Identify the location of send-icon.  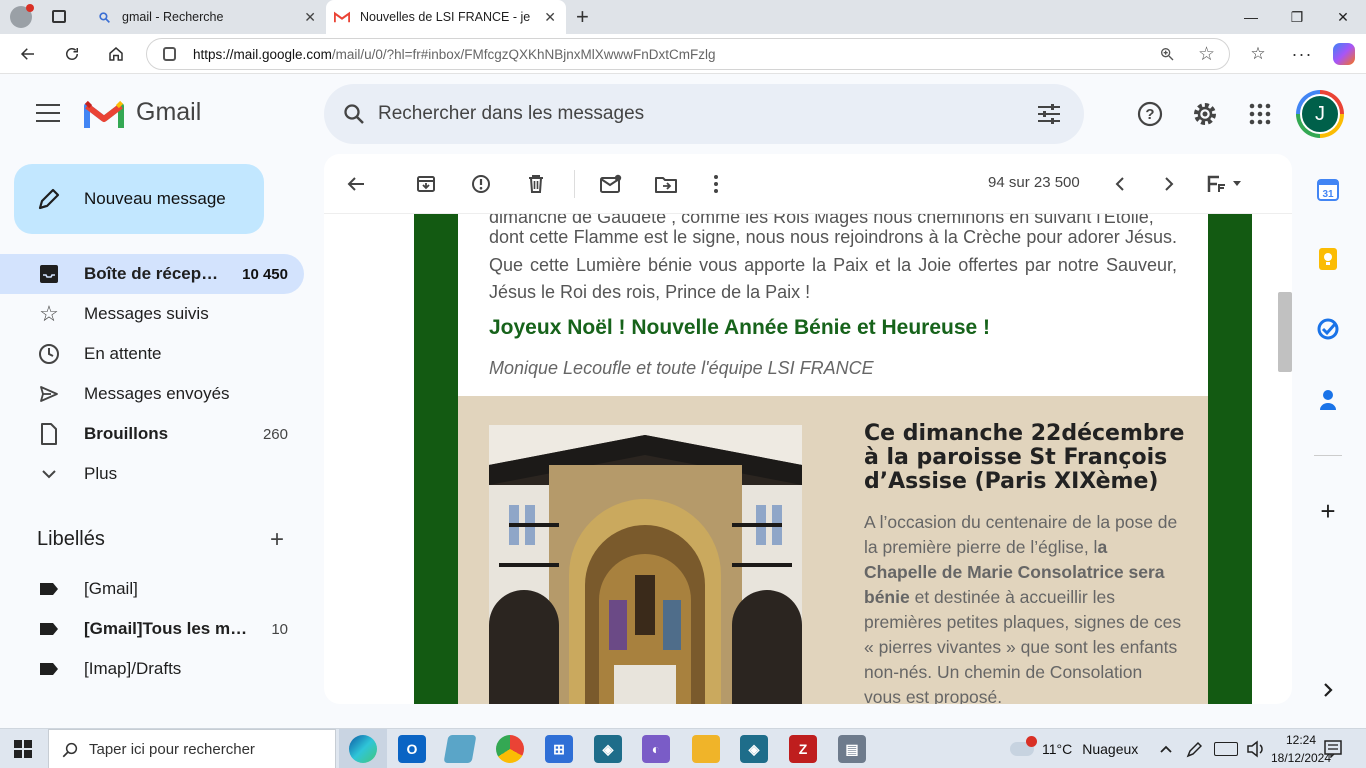
(49, 394).